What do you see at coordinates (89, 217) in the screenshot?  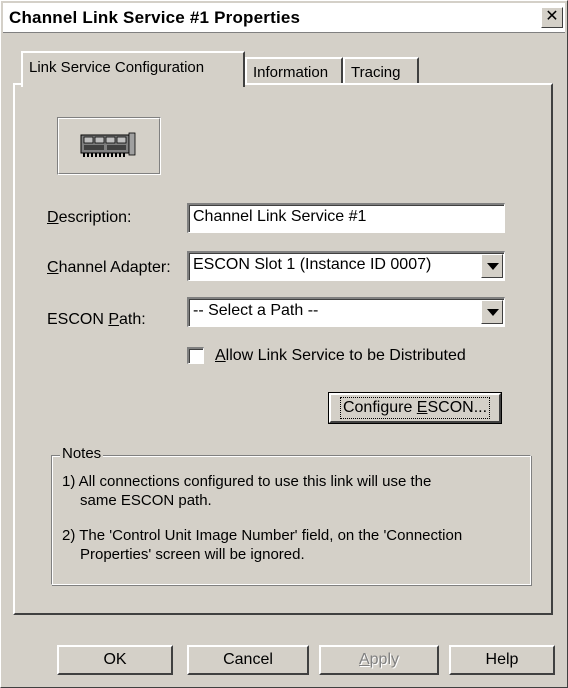 I see `description-label: Description:` at bounding box center [89, 217].